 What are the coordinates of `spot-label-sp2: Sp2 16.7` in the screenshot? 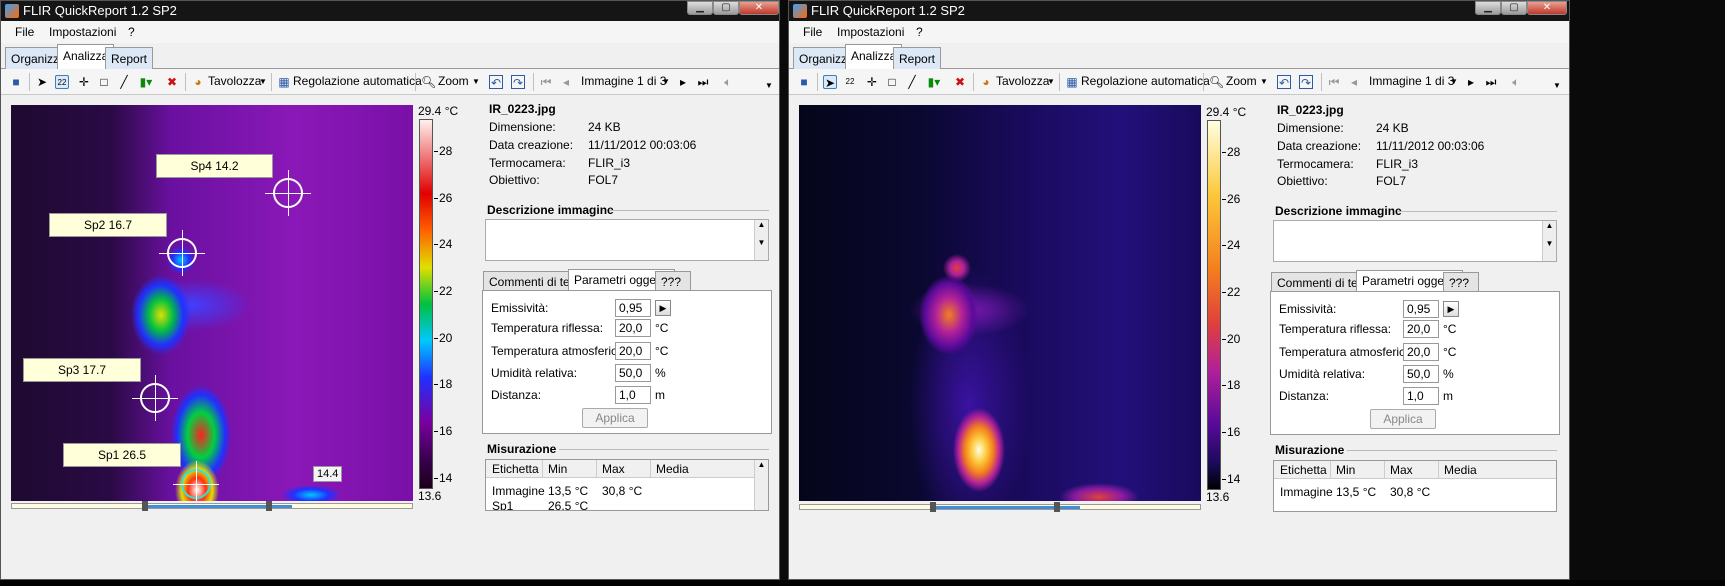 It's located at (108, 225).